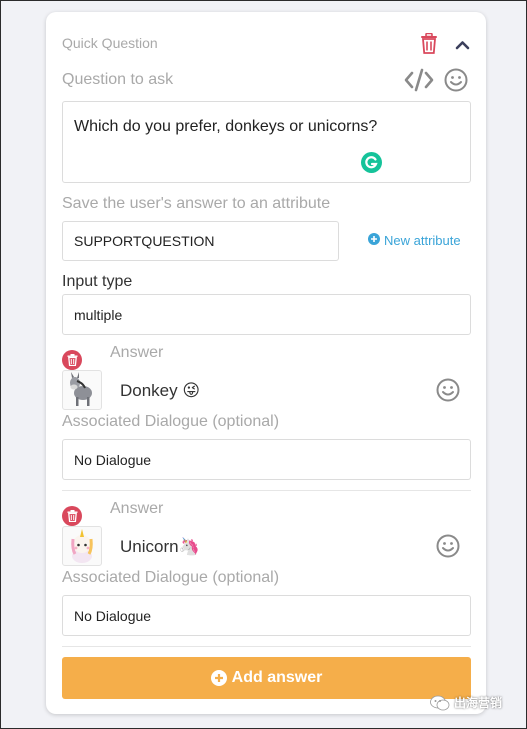 The width and height of the screenshot is (527, 729). I want to click on watermark: 出海营销, so click(466, 702).